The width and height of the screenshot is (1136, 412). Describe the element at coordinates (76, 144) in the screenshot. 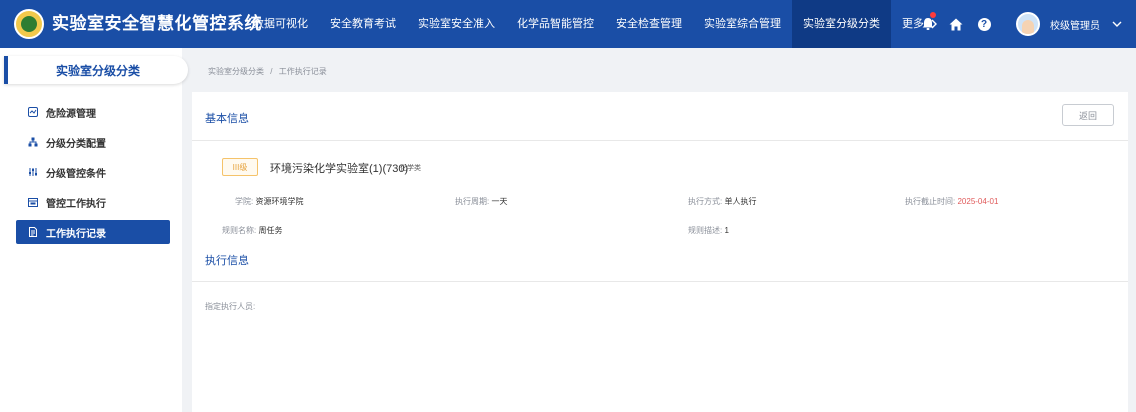

I see `sidebar-item-label: 分级分类配置` at that location.